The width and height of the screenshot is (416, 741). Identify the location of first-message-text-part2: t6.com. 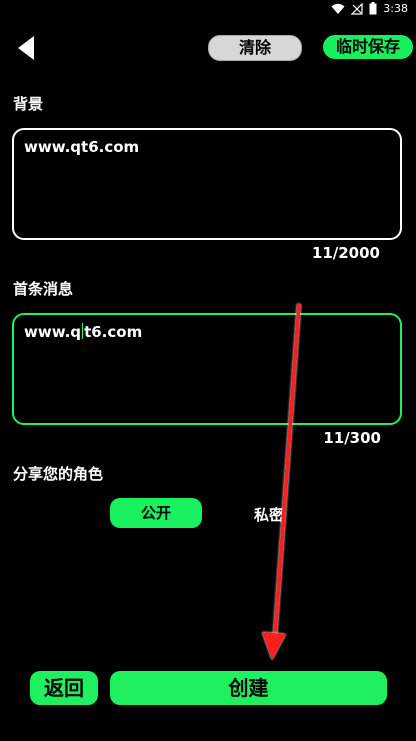
(113, 332).